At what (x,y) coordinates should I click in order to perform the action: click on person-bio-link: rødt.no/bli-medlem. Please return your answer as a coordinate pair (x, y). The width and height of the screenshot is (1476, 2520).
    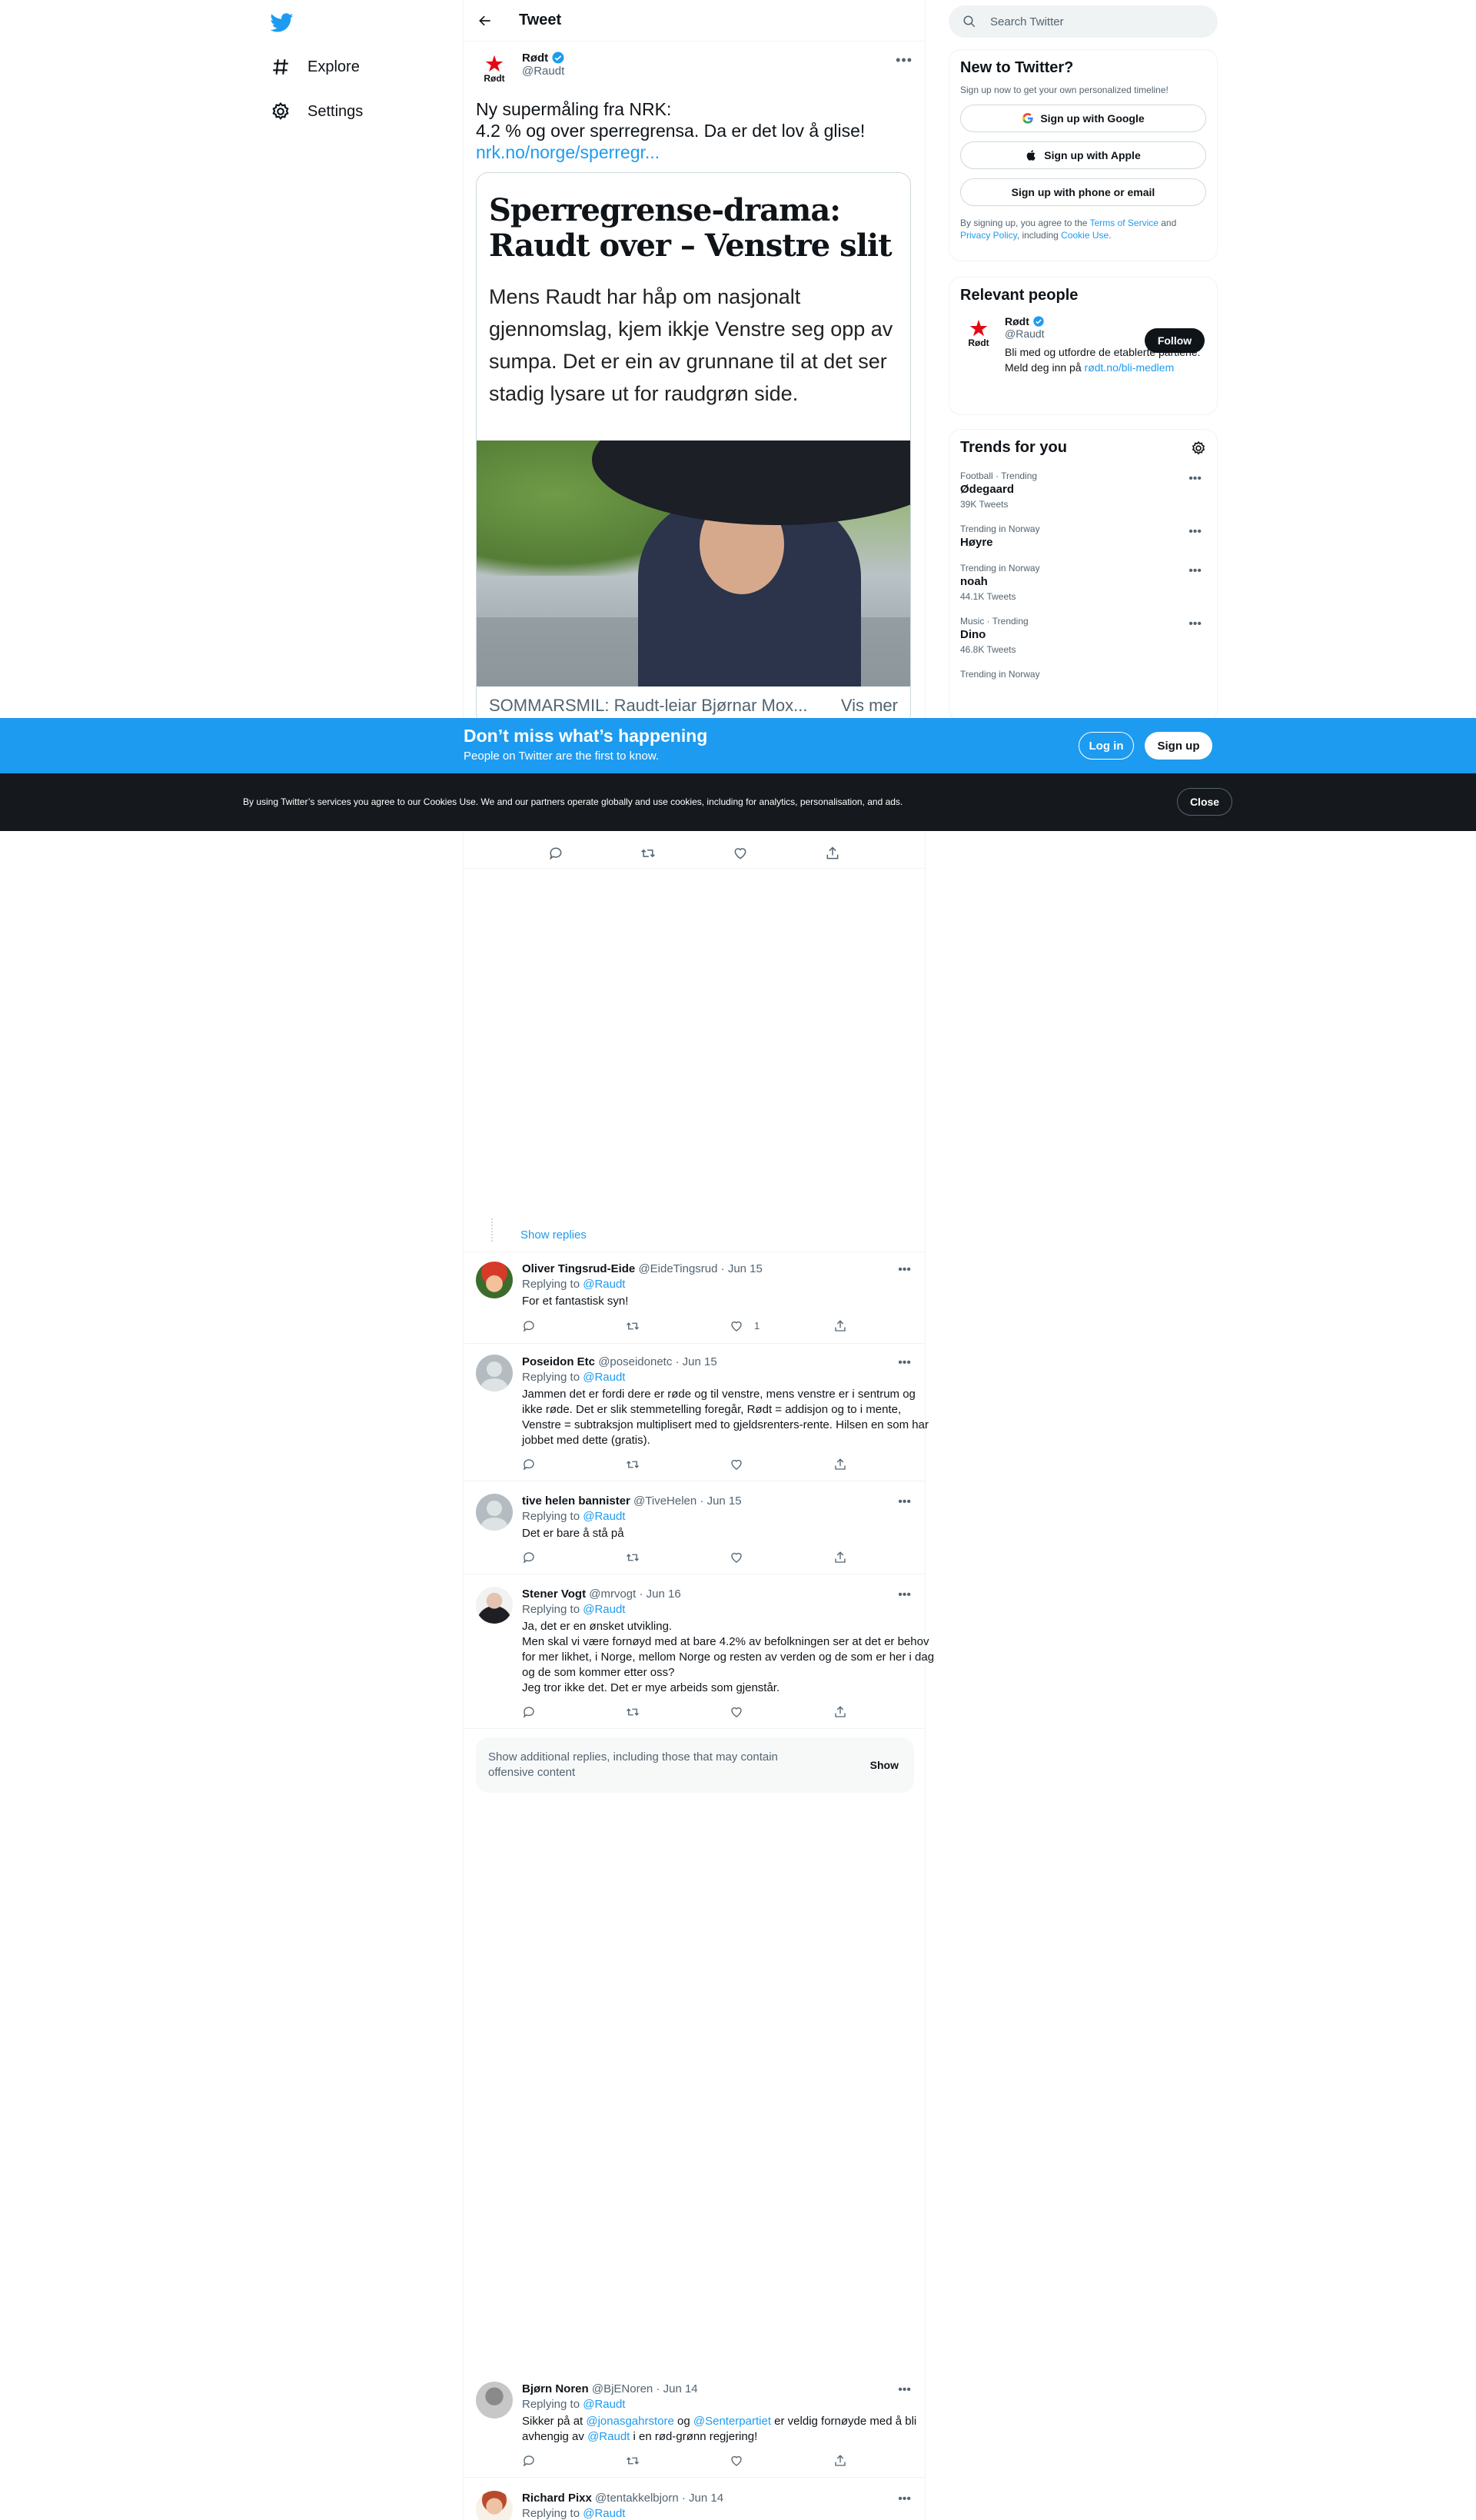
    Looking at the image, I should click on (1130, 368).